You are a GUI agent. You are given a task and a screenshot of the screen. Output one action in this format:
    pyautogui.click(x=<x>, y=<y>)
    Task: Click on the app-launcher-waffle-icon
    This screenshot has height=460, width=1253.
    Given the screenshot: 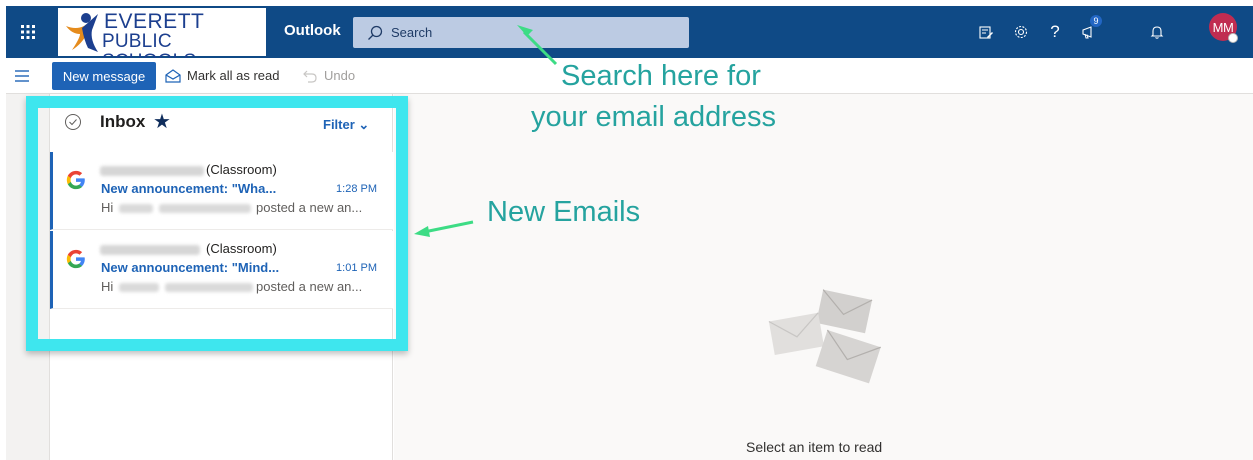 What is the action you would take?
    pyautogui.click(x=28, y=32)
    